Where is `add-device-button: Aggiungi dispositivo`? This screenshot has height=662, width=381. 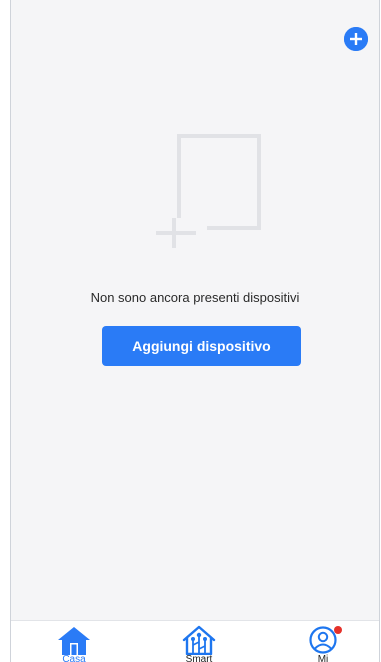 add-device-button: Aggiungi dispositivo is located at coordinates (201, 346).